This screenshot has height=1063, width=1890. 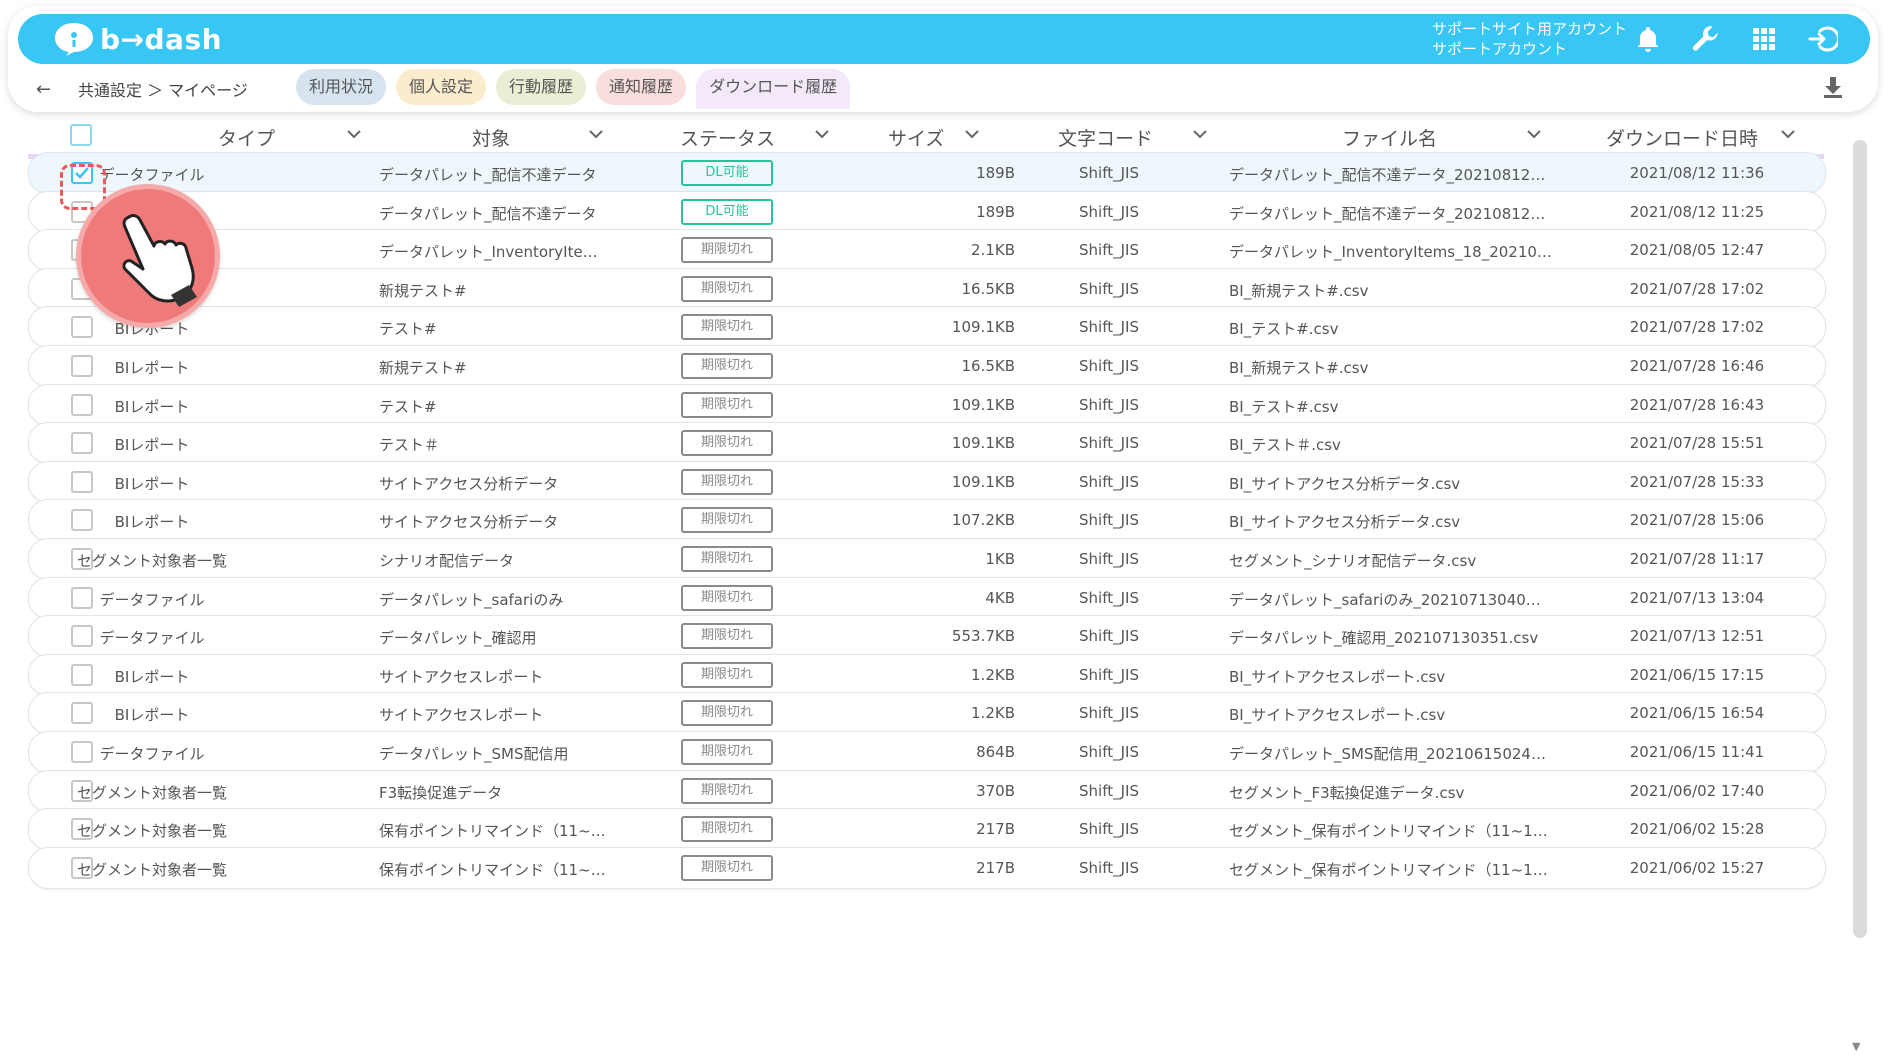 I want to click on header-size: サイズ, so click(x=916, y=137).